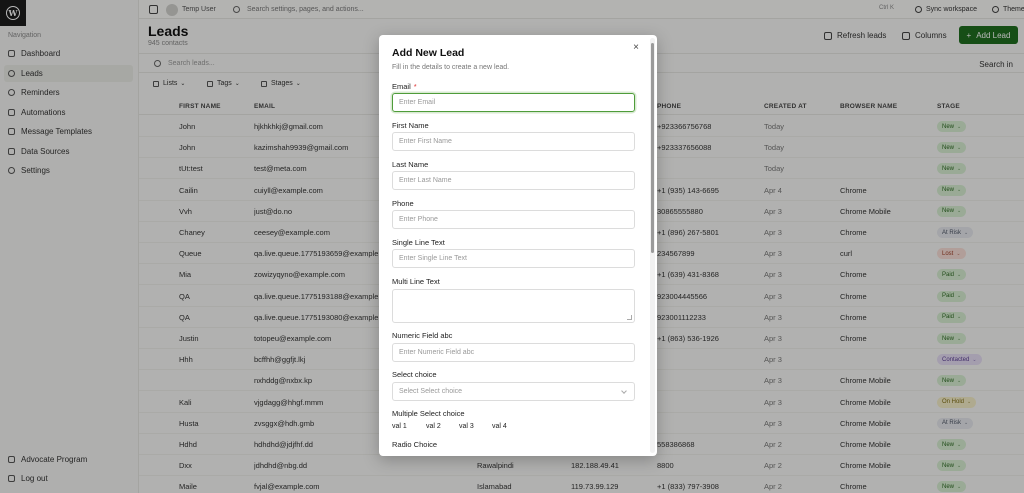 Image resolution: width=1024 pixels, height=493 pixels. I want to click on multi-select-option: val 2, so click(433, 426).